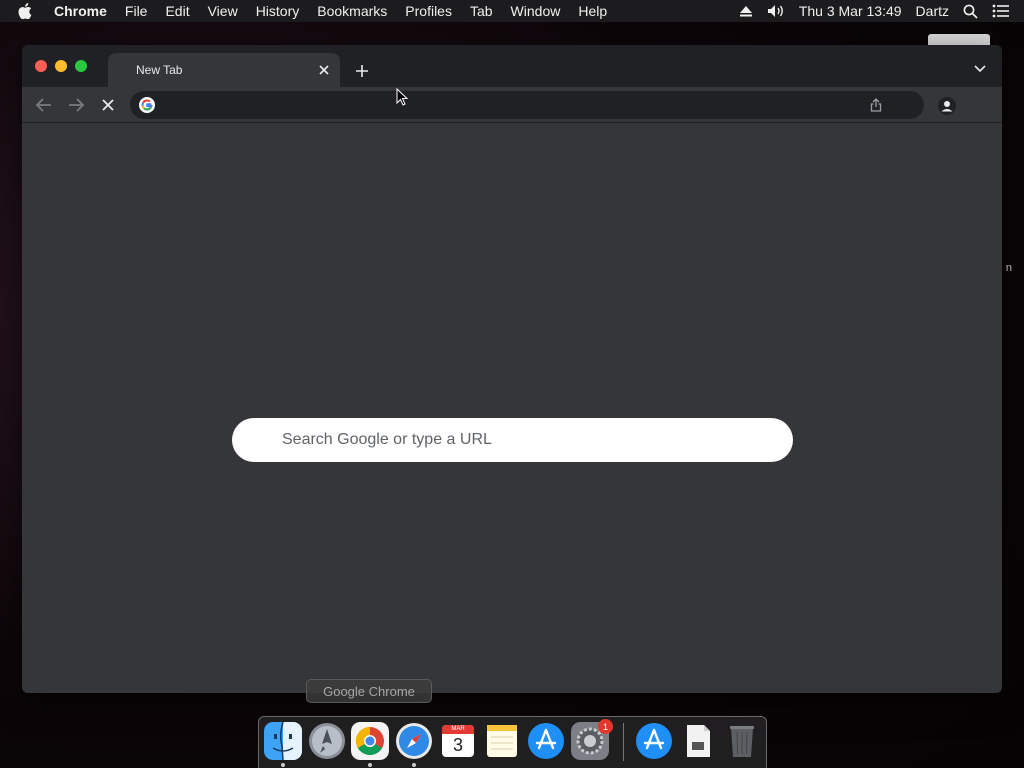 The height and width of the screenshot is (768, 1024). What do you see at coordinates (527, 440) in the screenshot?
I see `ntp-search-input` at bounding box center [527, 440].